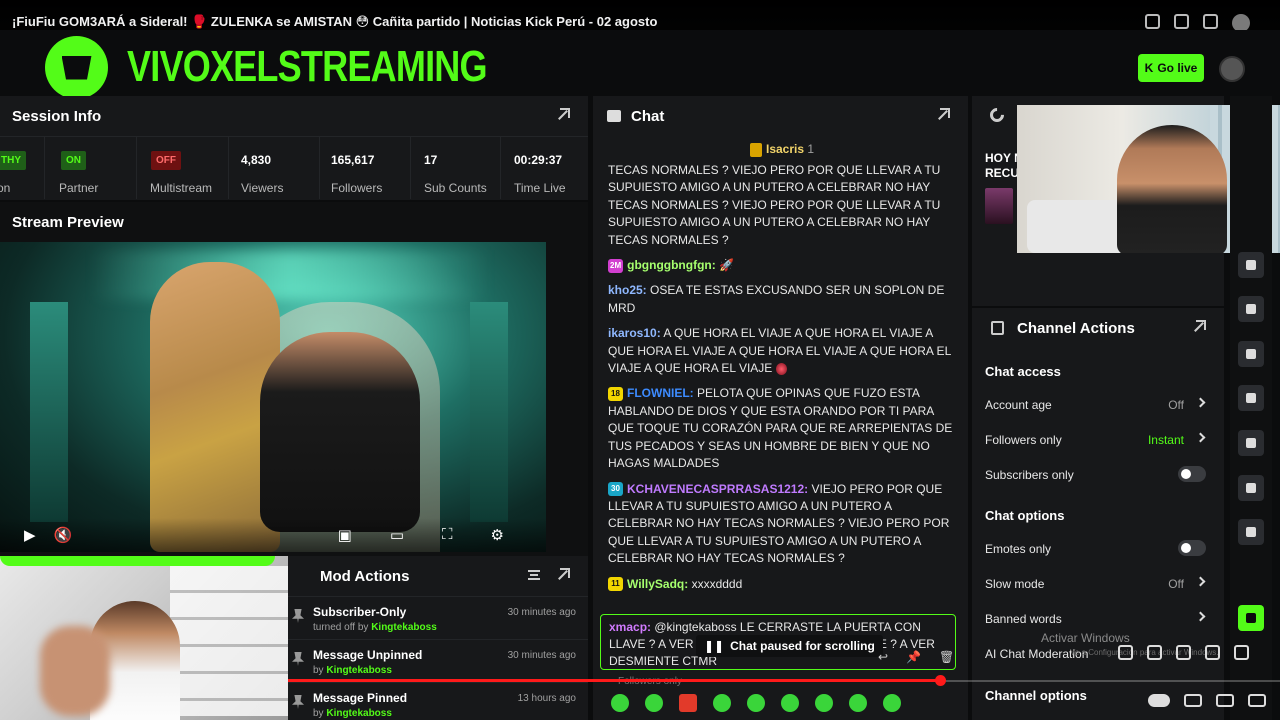  I want to click on username: KCHAVENECASPRRASAS1212:, so click(717, 489).